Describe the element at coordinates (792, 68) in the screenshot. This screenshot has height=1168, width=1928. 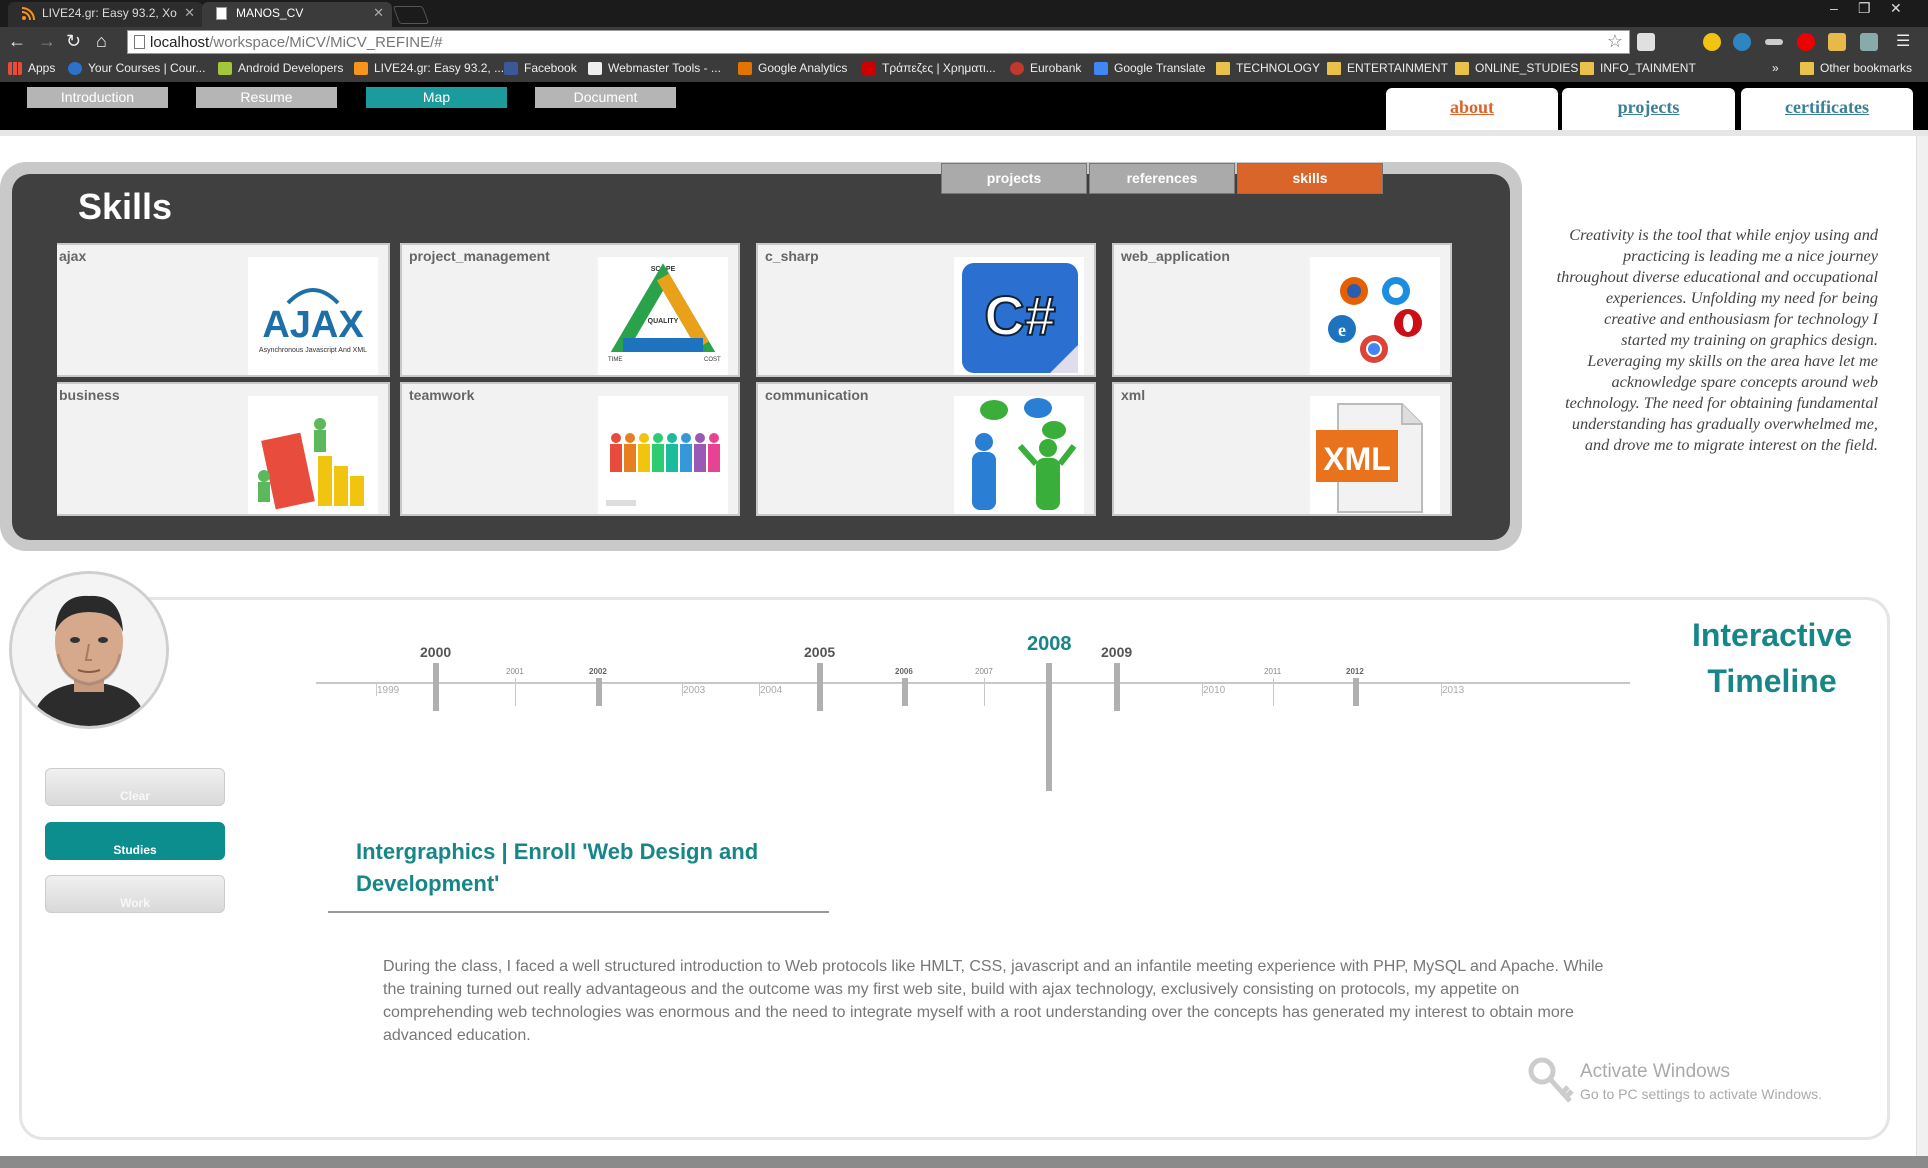
I see `bookmark-analytics: Google Analytics` at that location.